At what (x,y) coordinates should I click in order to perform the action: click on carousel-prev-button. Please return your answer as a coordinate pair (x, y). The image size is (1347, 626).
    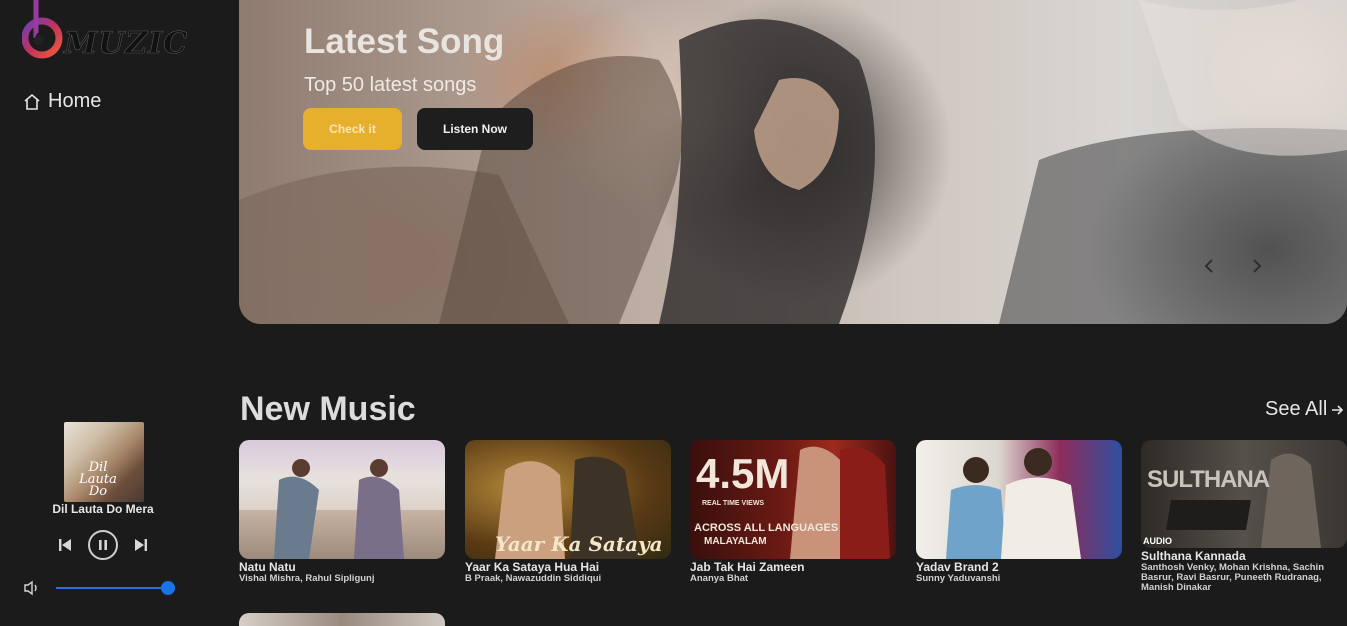
    Looking at the image, I should click on (1209, 266).